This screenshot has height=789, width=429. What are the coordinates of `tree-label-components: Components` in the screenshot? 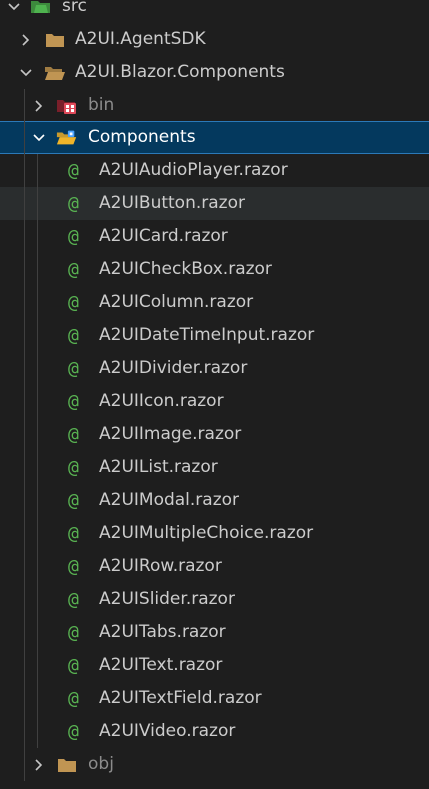 It's located at (142, 137).